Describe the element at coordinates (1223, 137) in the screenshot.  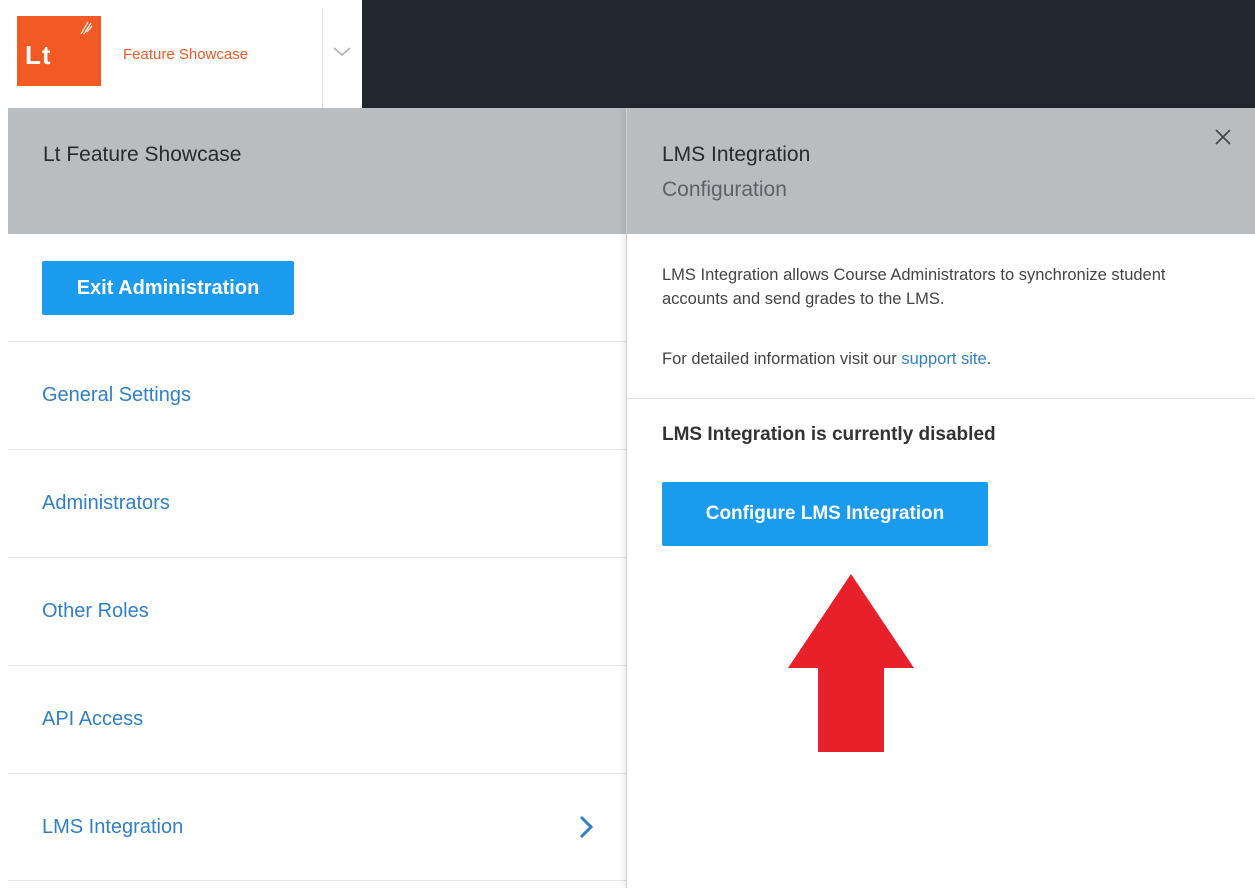
I see `close-icon` at that location.